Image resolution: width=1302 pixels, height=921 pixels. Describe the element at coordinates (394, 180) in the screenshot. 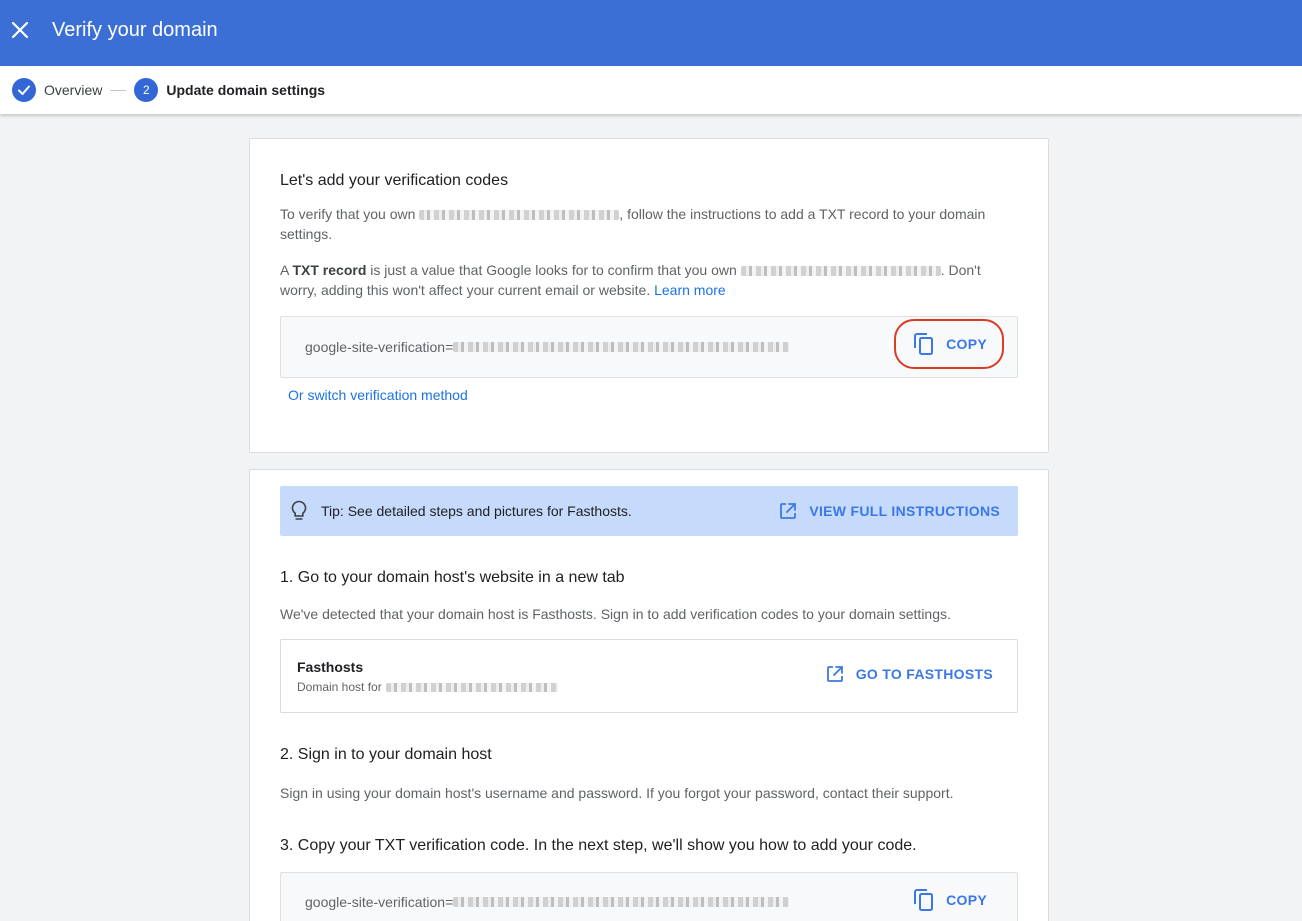

I see `card-heading: Let's add your verification codes` at that location.